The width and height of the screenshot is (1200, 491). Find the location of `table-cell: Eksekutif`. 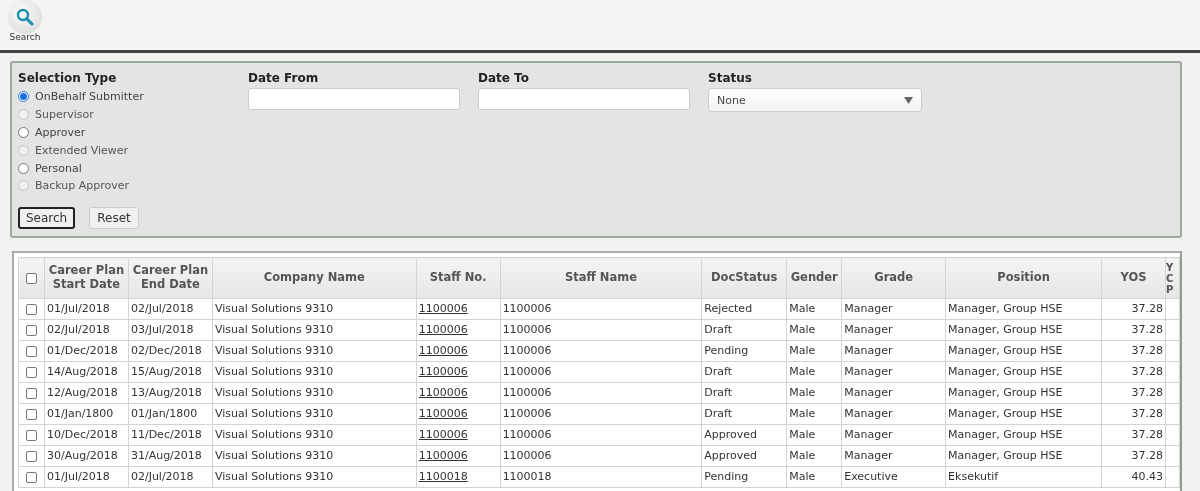

table-cell: Eksekutif is located at coordinates (1023, 477).